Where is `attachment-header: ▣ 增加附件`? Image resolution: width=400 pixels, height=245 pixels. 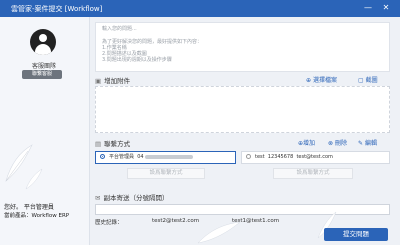 attachment-header: ▣ 增加附件 is located at coordinates (112, 80).